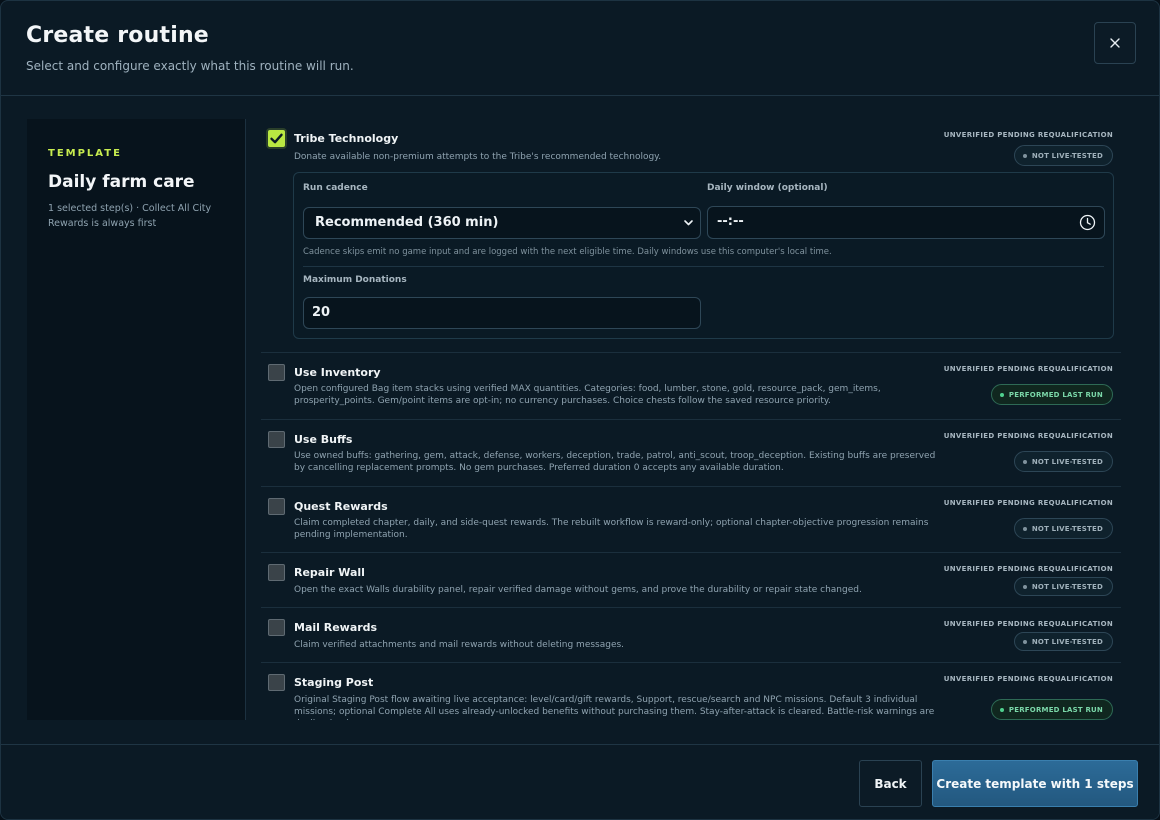 Image resolution: width=1160 pixels, height=820 pixels. I want to click on close-icon, so click(1115, 43).